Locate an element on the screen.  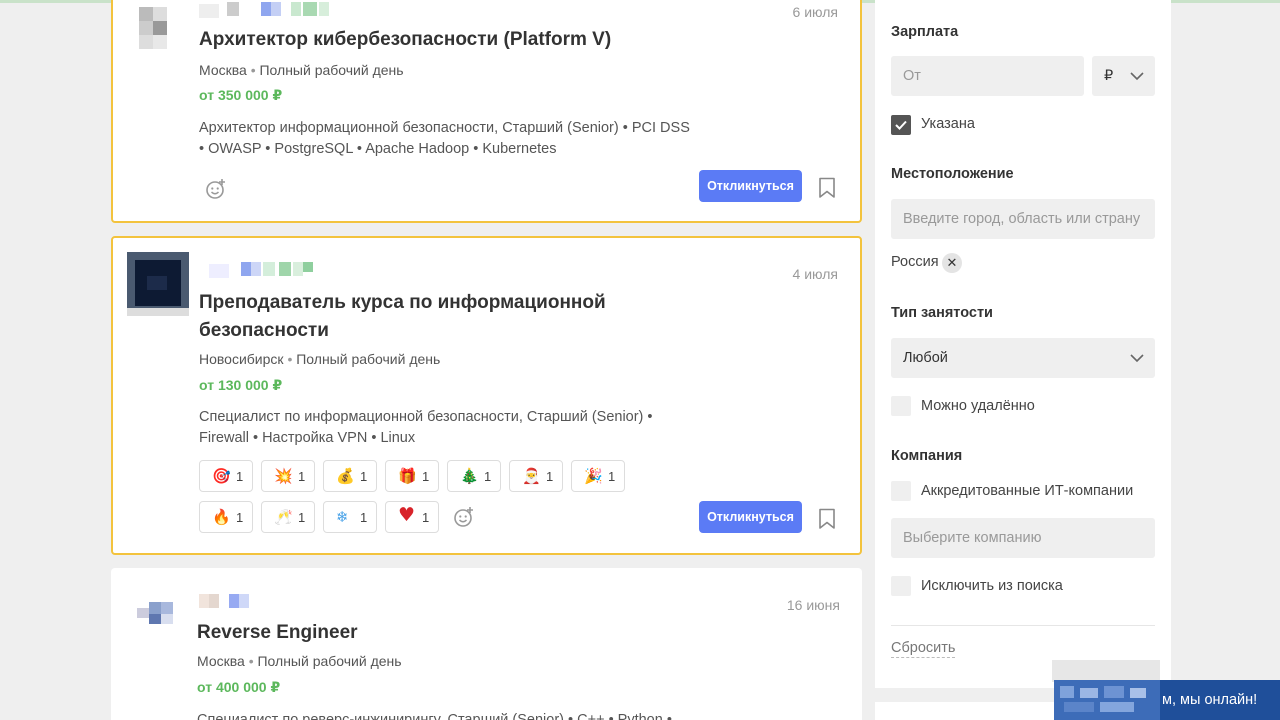
salary-heading: Зарплата is located at coordinates (925, 32).